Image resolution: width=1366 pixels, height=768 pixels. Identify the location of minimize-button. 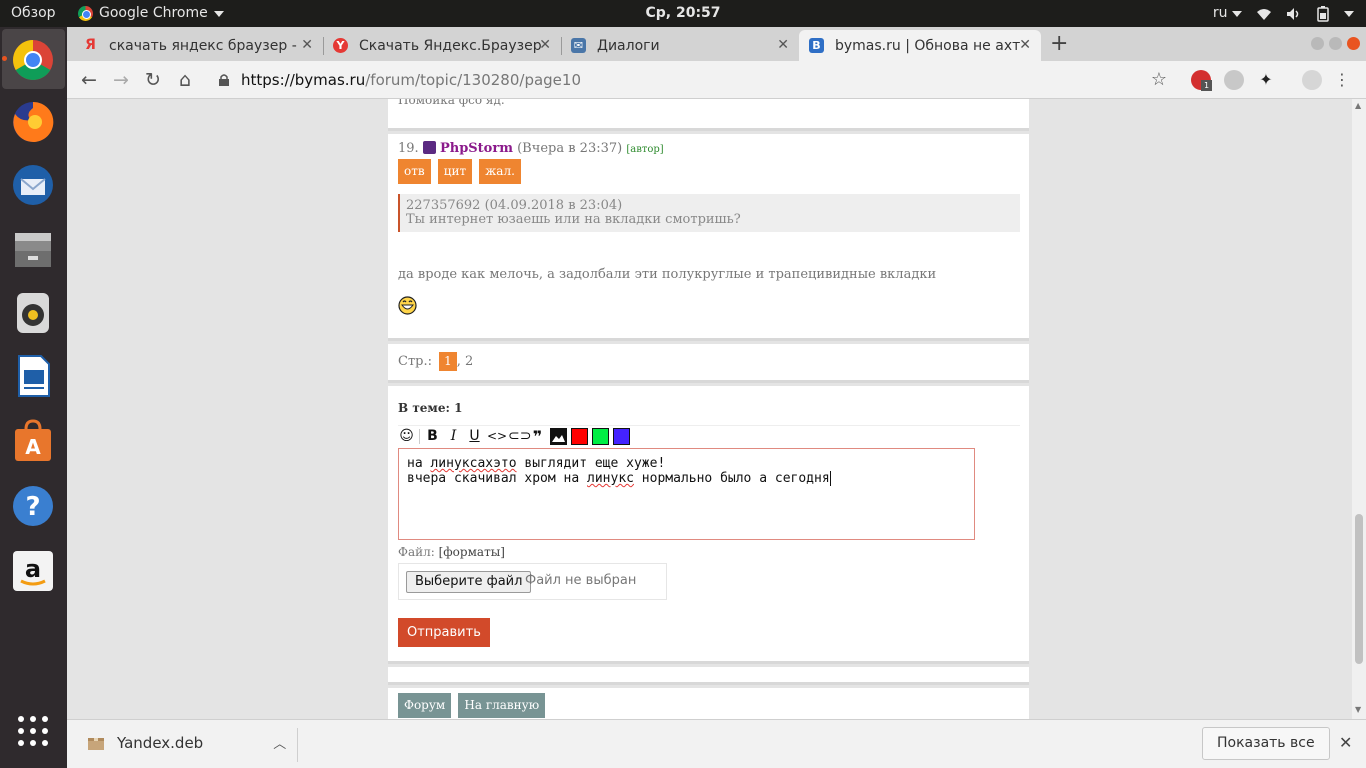
(1317, 43).